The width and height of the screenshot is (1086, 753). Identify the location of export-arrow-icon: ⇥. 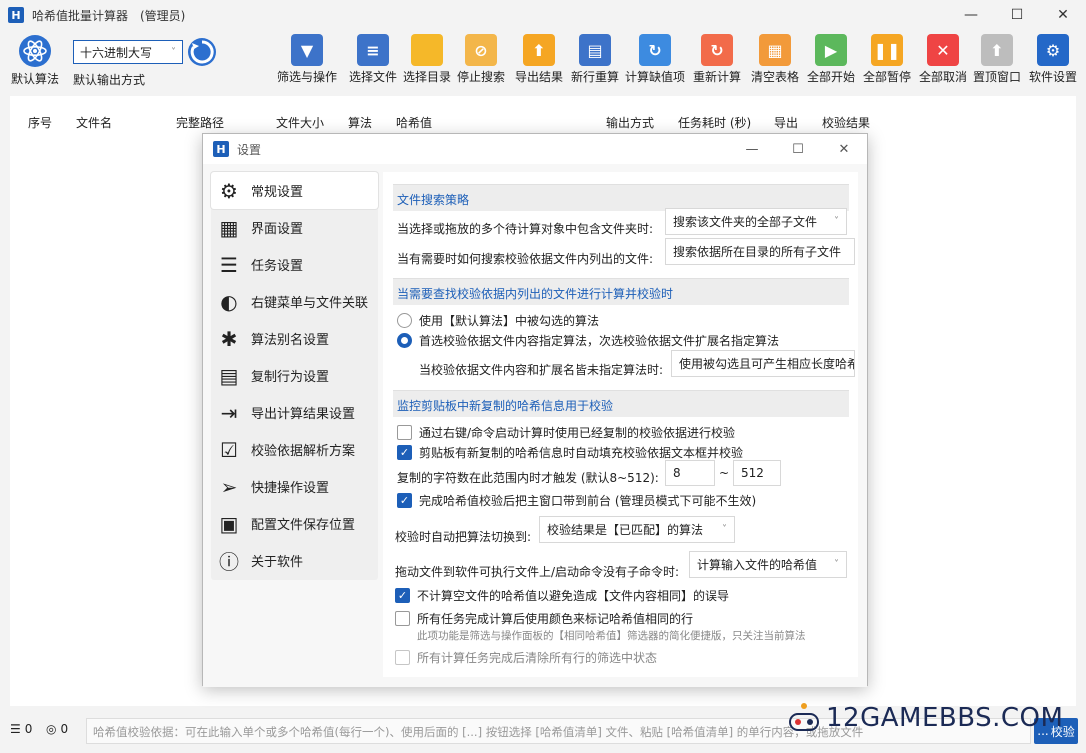
(229, 412).